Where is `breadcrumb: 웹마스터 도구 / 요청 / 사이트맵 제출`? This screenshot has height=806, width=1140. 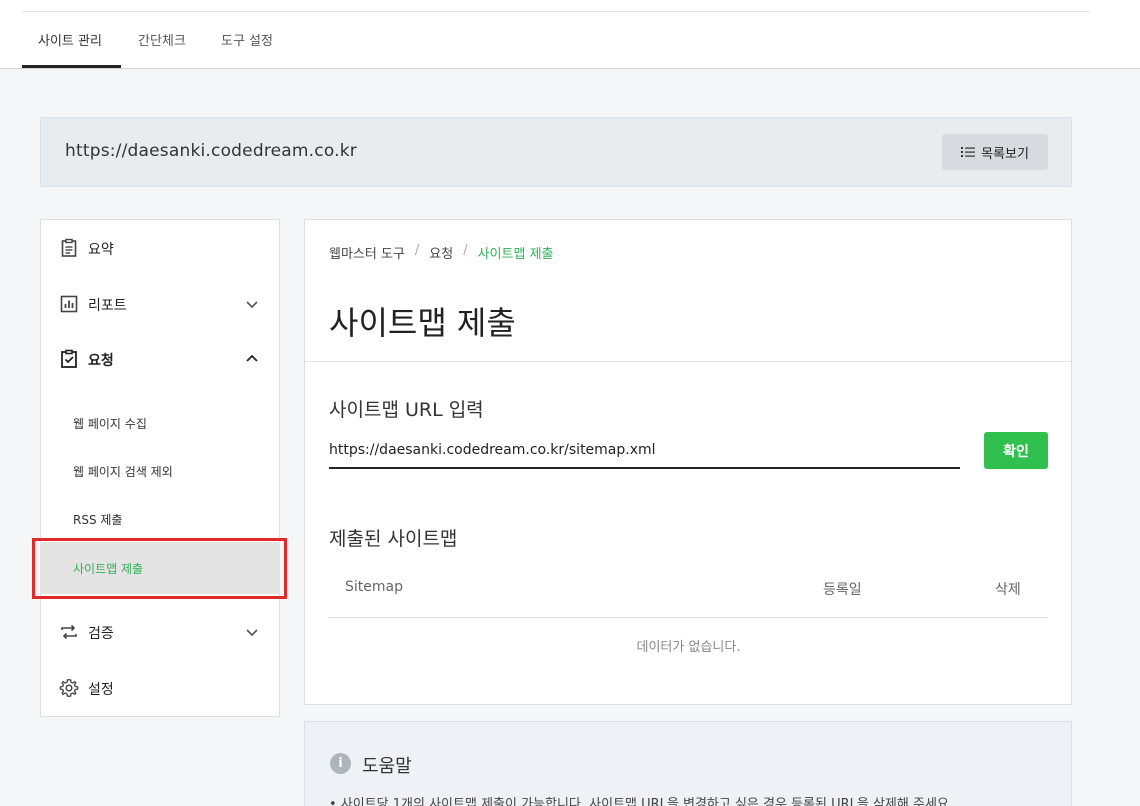
breadcrumb: 웹마스터 도구 / 요청 / 사이트맵 제출 is located at coordinates (441, 252).